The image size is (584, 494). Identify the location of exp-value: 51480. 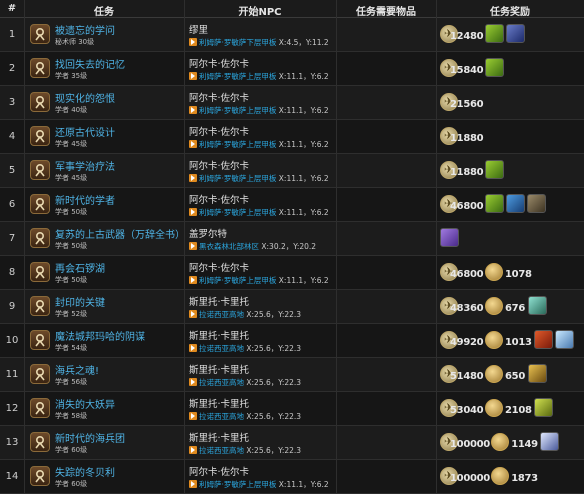
(467, 376).